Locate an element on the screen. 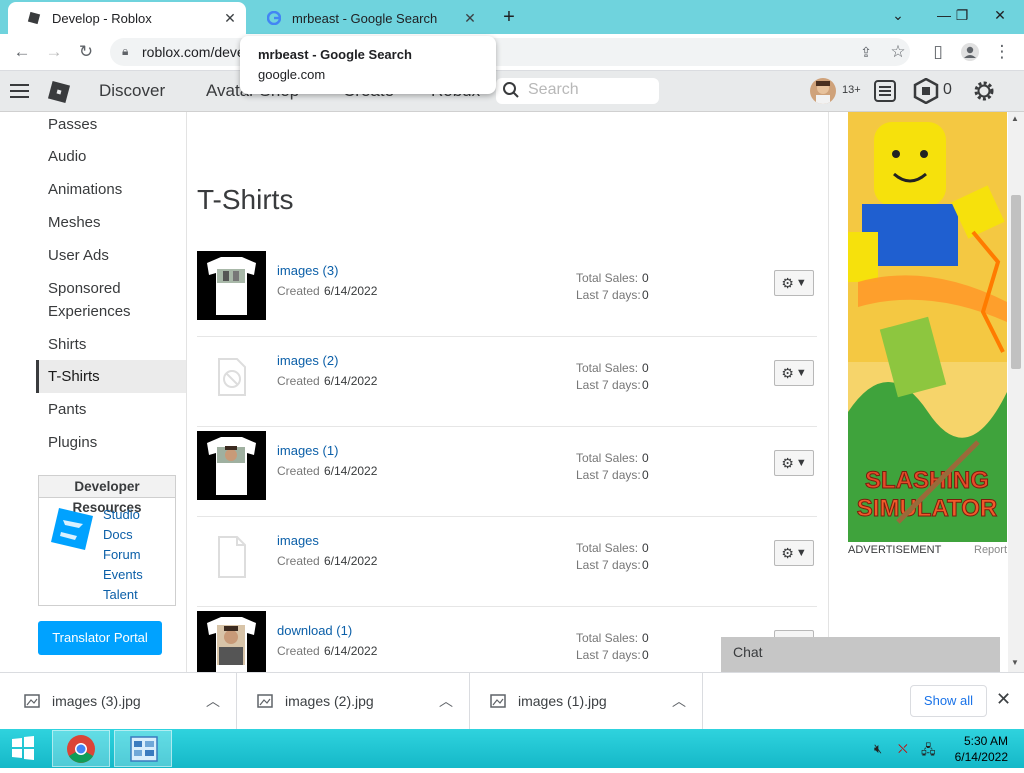 The image size is (1024, 773). show-all-downloads-button: Show all is located at coordinates (948, 701).